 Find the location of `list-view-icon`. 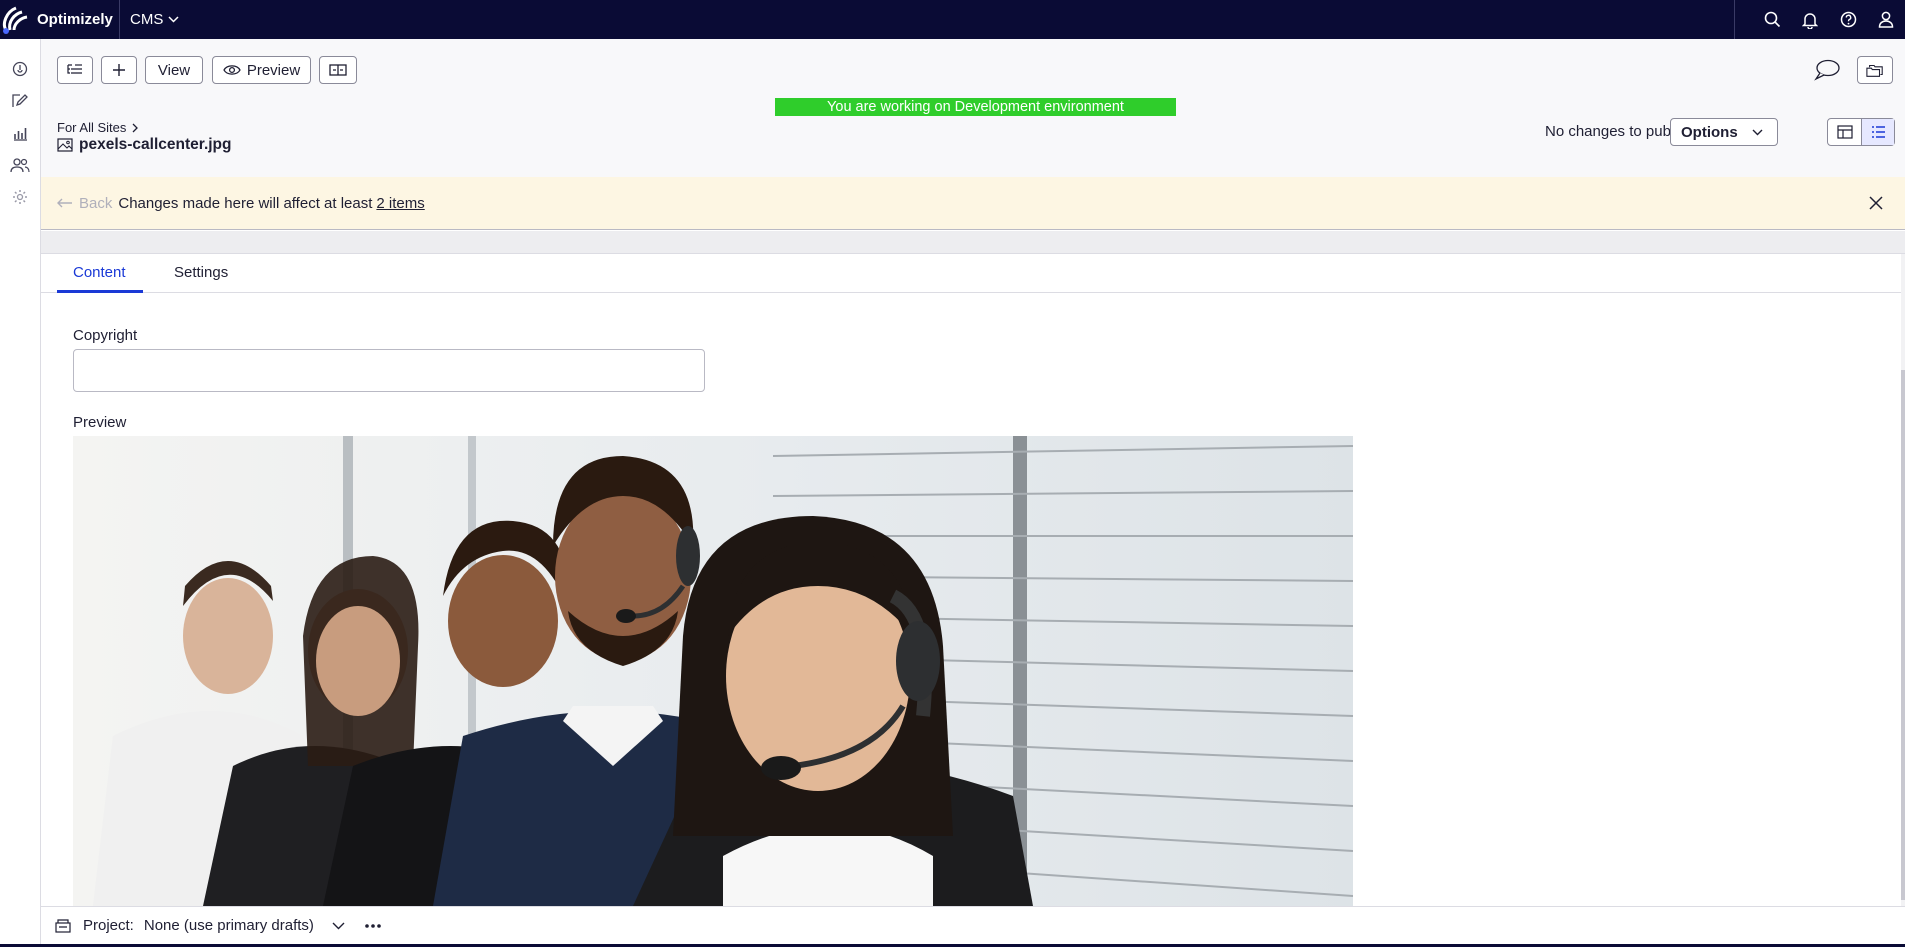

list-view-icon is located at coordinates (1877, 132).